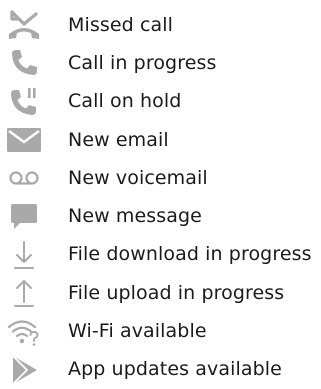 The image size is (321, 389). I want to click on app-updates-icon, so click(24, 370).